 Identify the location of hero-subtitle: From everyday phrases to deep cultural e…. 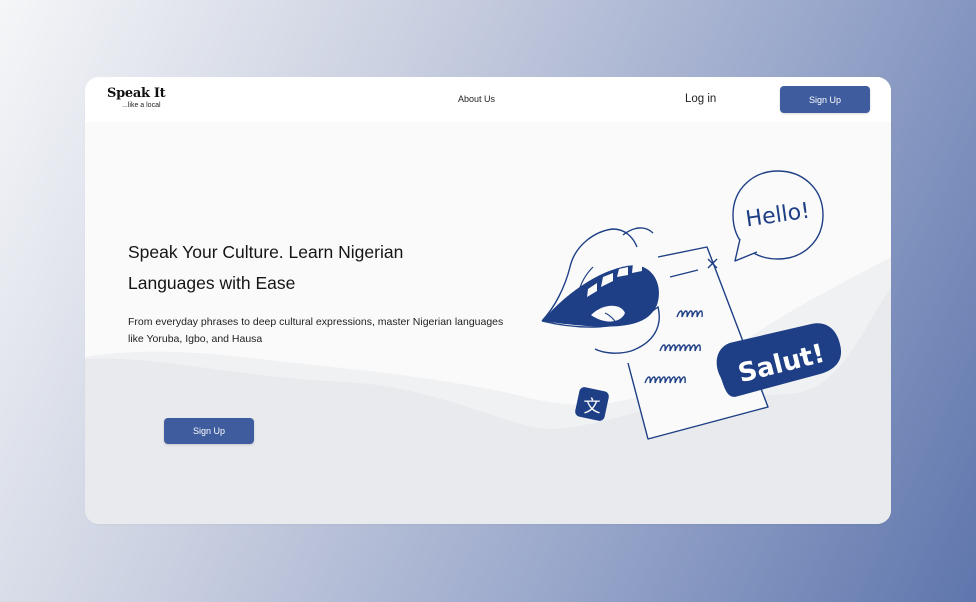
(316, 330).